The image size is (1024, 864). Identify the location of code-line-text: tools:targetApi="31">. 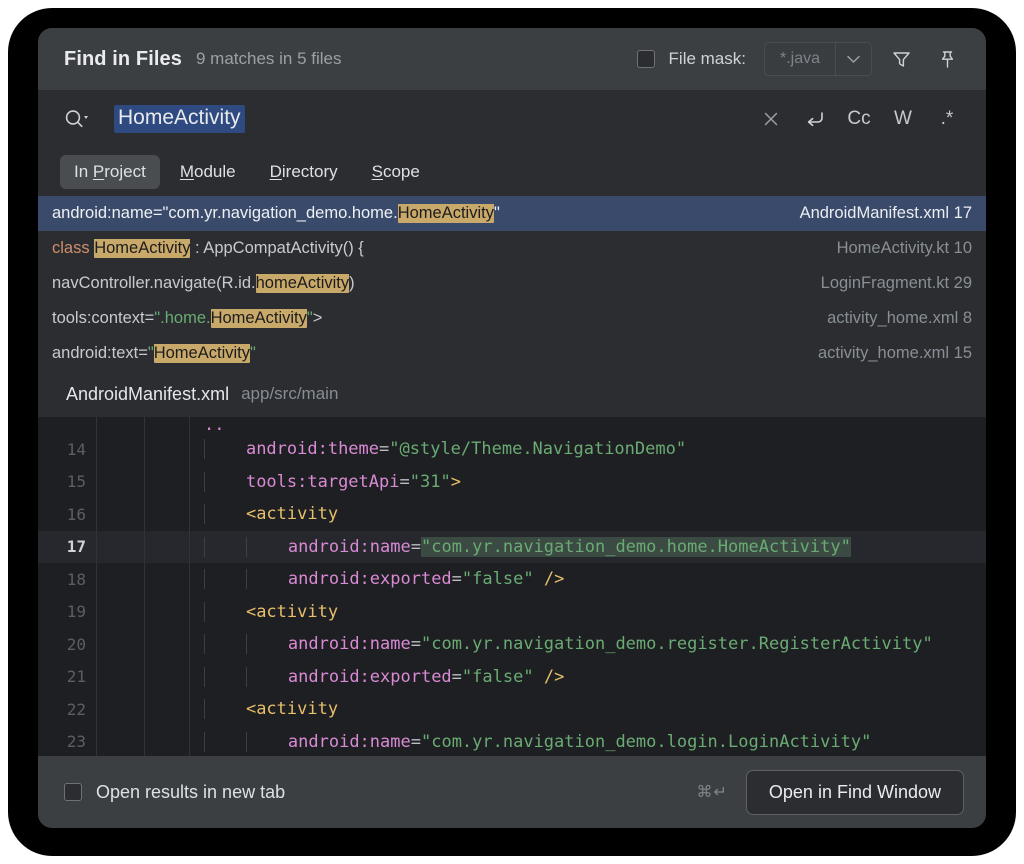
(325, 481).